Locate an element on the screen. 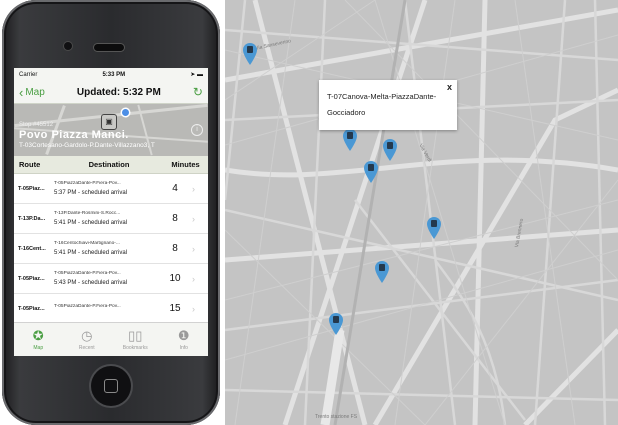 The image size is (618, 425). nav-title: Updated: 5:32 PM is located at coordinates (118, 92).